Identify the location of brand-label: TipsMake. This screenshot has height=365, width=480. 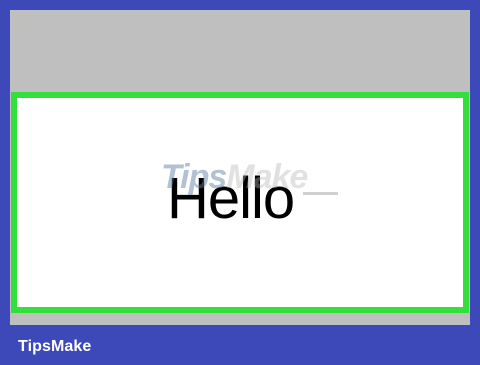
(55, 346).